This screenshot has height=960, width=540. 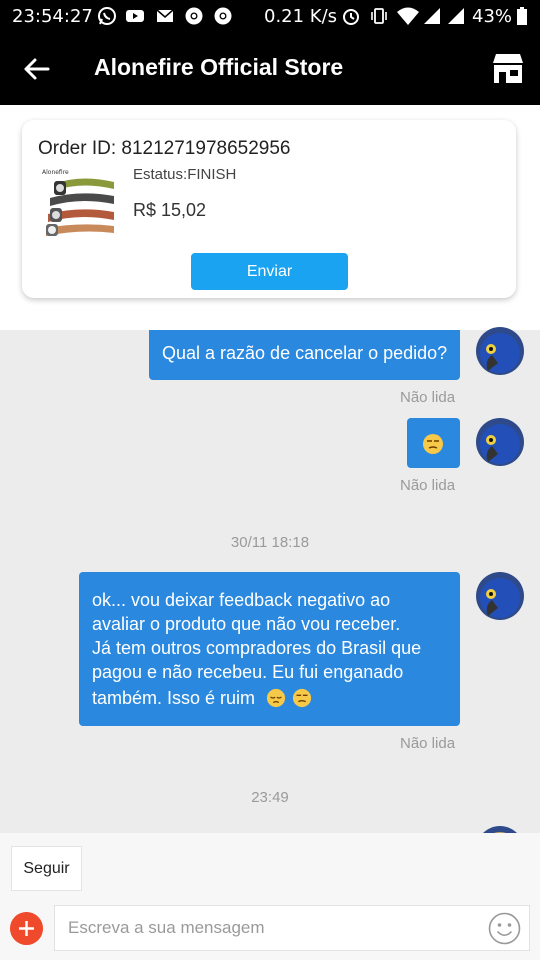 I want to click on pensive-face-icon, so click(x=276, y=698).